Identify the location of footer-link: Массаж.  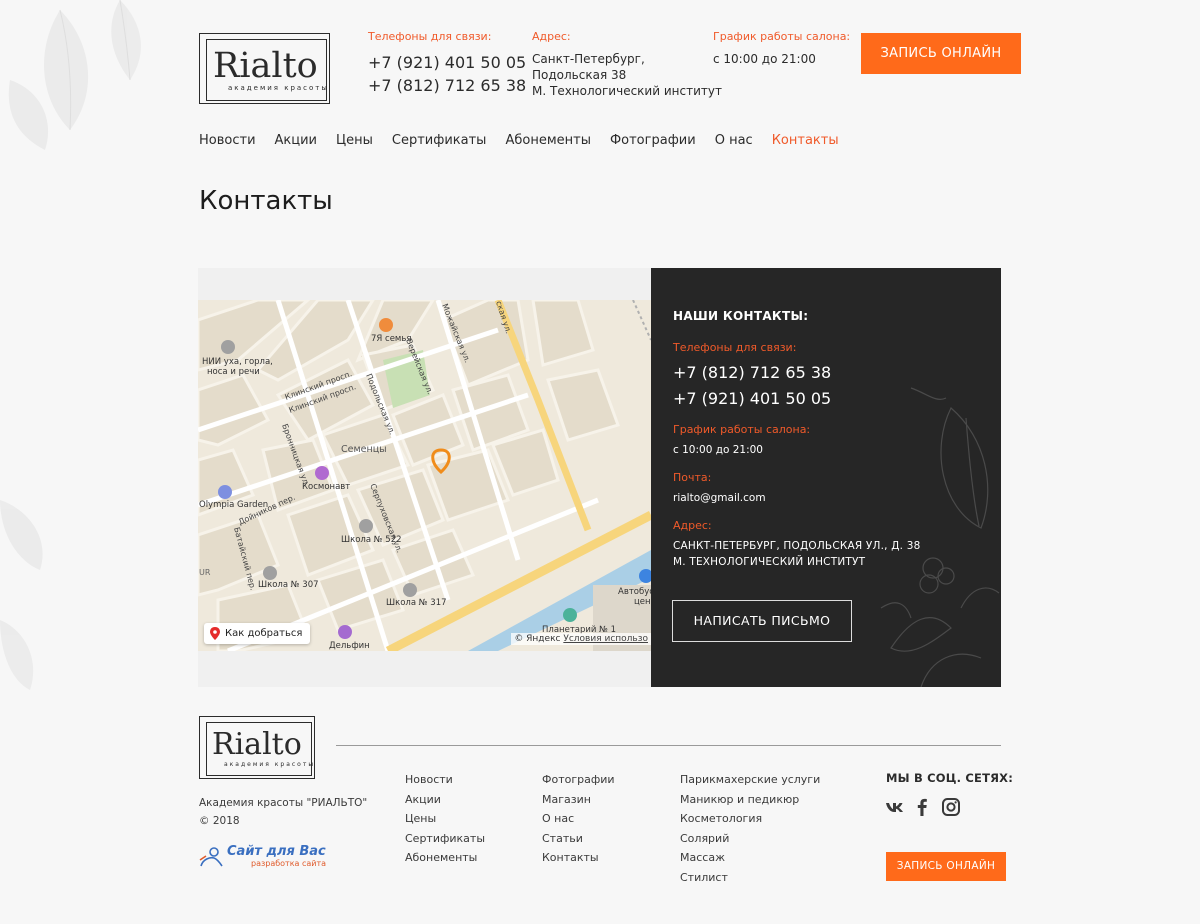
(750, 858).